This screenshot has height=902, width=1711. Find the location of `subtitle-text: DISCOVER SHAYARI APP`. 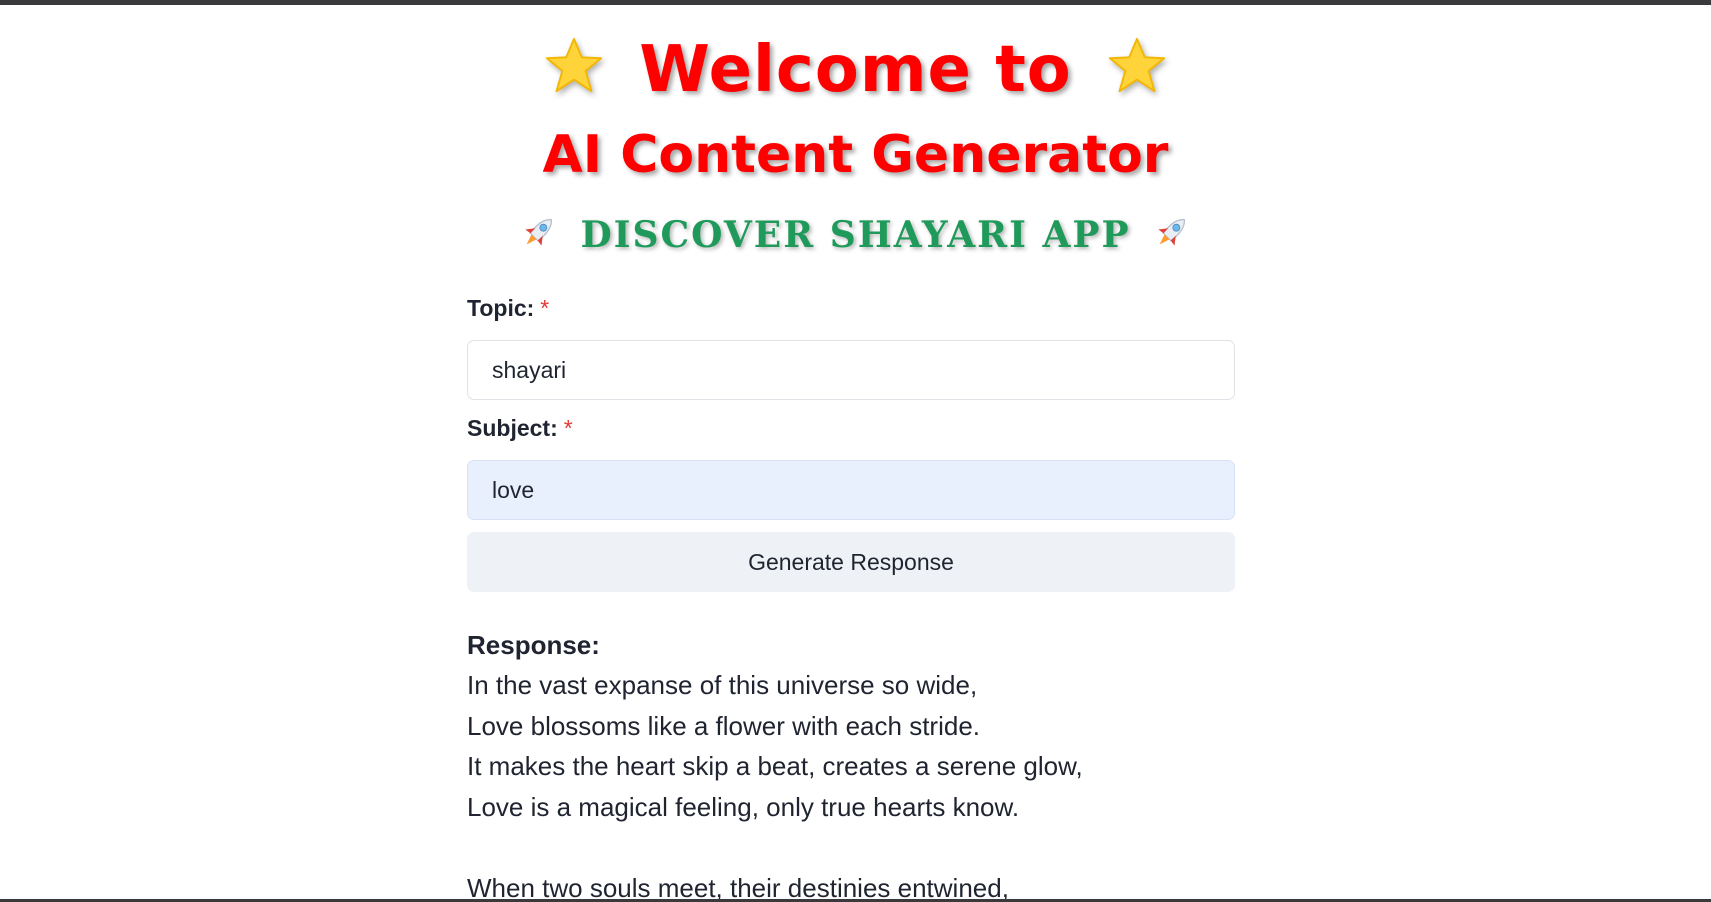

subtitle-text: DISCOVER SHAYARI APP is located at coordinates (855, 235).